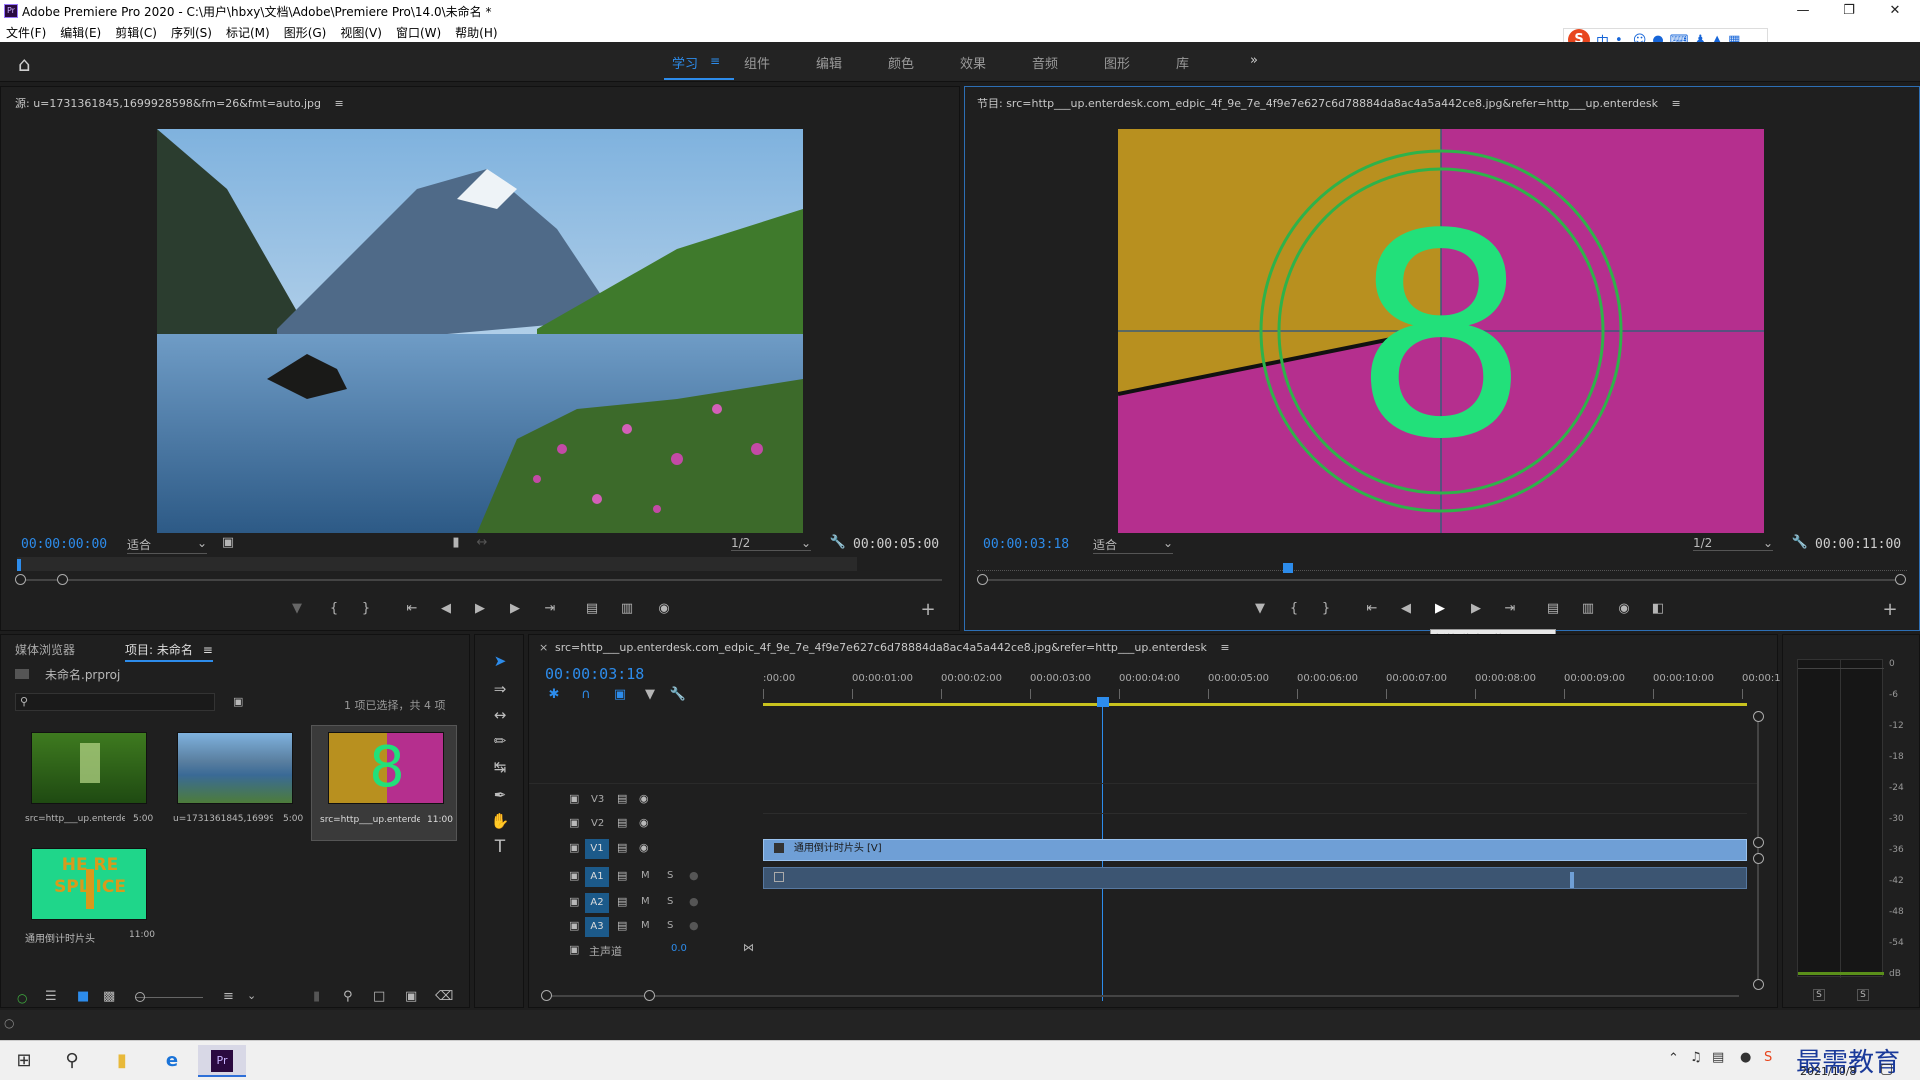 The image size is (1920, 1080). What do you see at coordinates (24, 64) in the screenshot?
I see `home-icon: ⌂` at bounding box center [24, 64].